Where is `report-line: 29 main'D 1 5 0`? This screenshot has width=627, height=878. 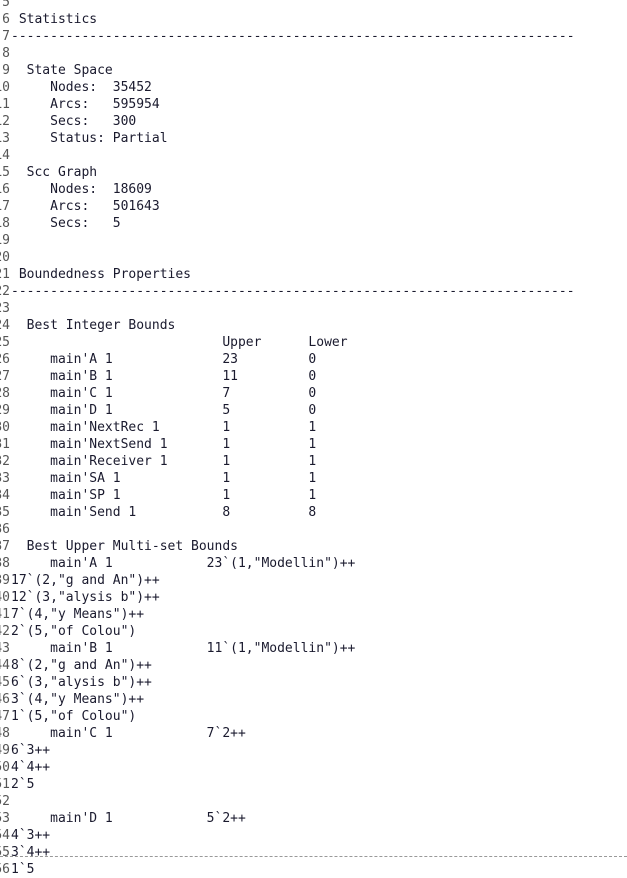 report-line: 29 main'D 1 5 0 is located at coordinates (313, 410).